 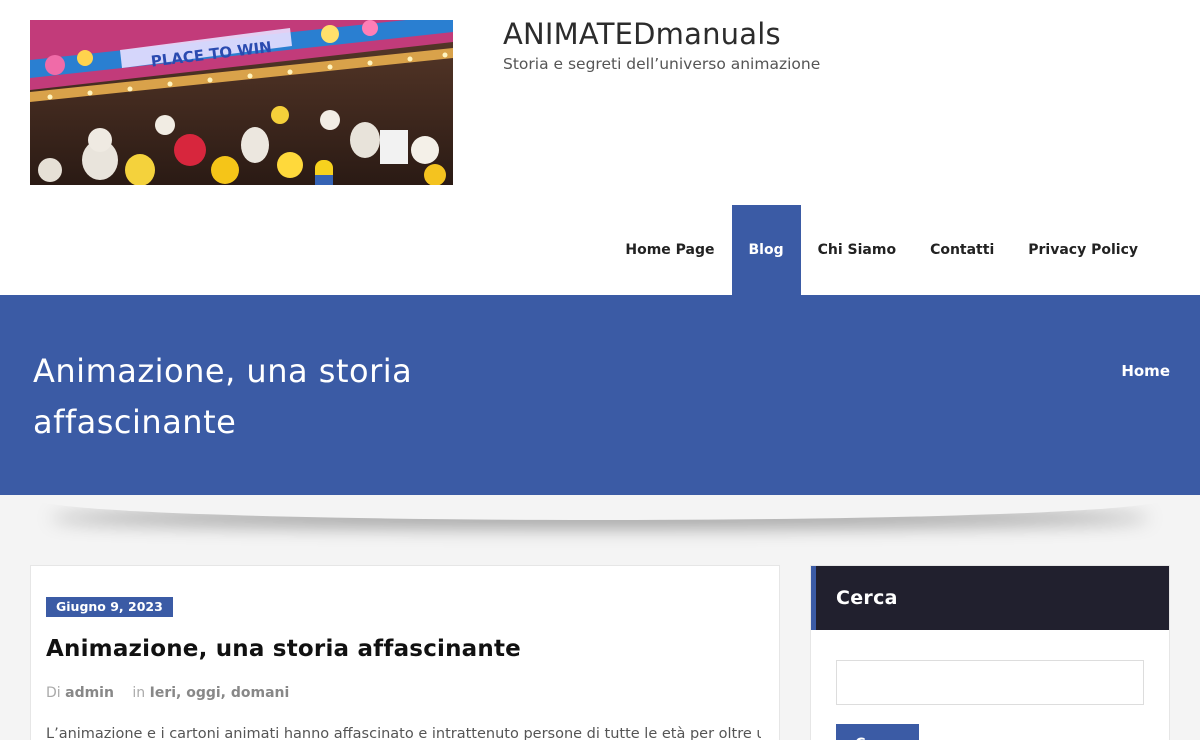 I want to click on meta-by-label: Di, so click(x=53, y=693).